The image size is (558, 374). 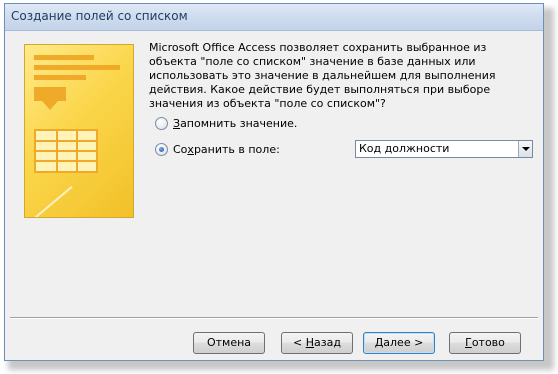 I want to click on field-select: Код должности, so click(x=444, y=149).